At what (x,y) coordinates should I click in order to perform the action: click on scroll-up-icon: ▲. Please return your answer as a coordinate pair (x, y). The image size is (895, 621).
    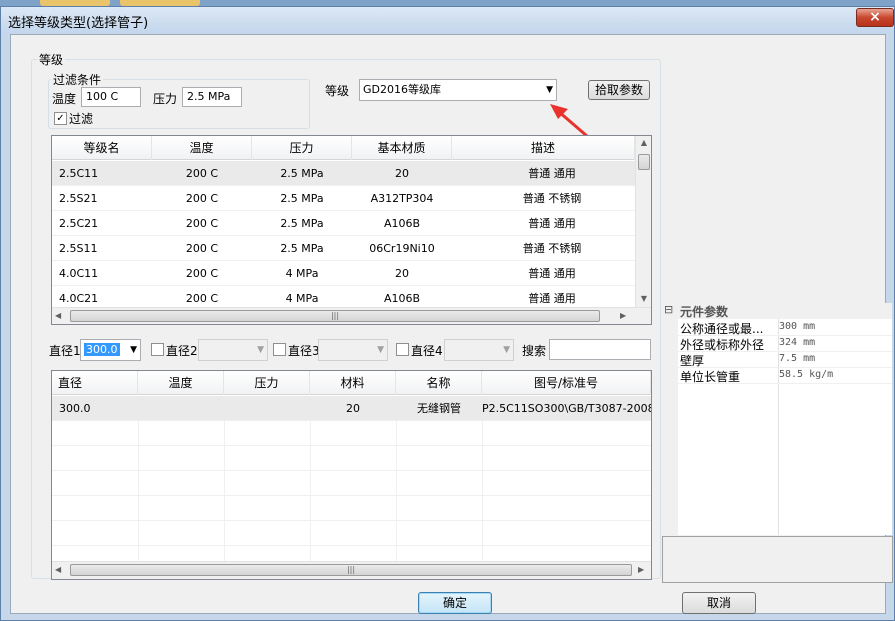
    Looking at the image, I should click on (643, 142).